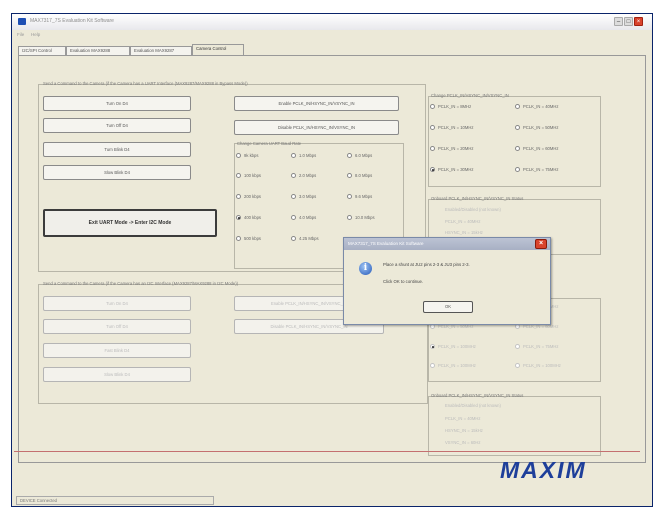 The image size is (662, 518). Describe the element at coordinates (452, 149) in the screenshot. I see `pclk-radio-4: PCLK_IN = 20MHz` at that location.